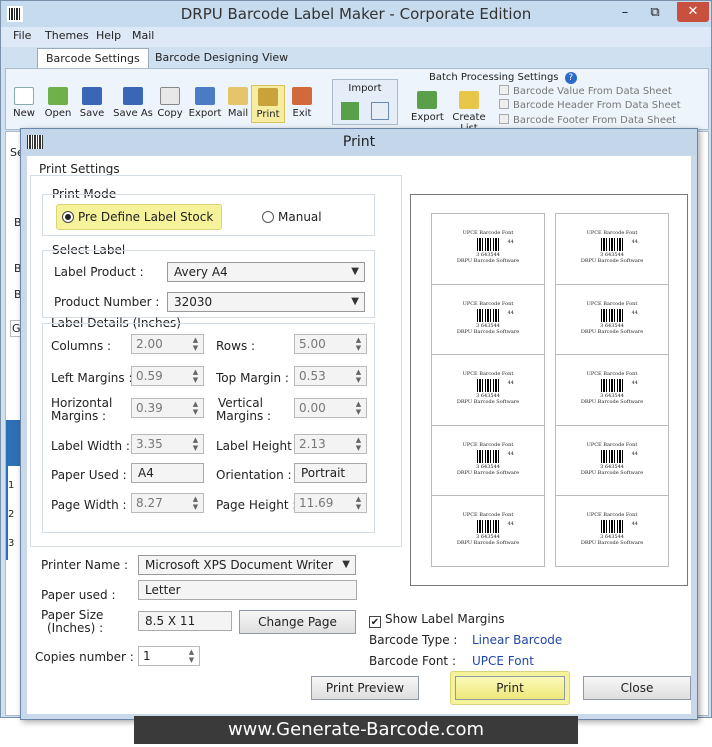 The image size is (712, 747). Describe the element at coordinates (93, 58) in the screenshot. I see `tab-barcode-settings: Barcode Settings` at that location.